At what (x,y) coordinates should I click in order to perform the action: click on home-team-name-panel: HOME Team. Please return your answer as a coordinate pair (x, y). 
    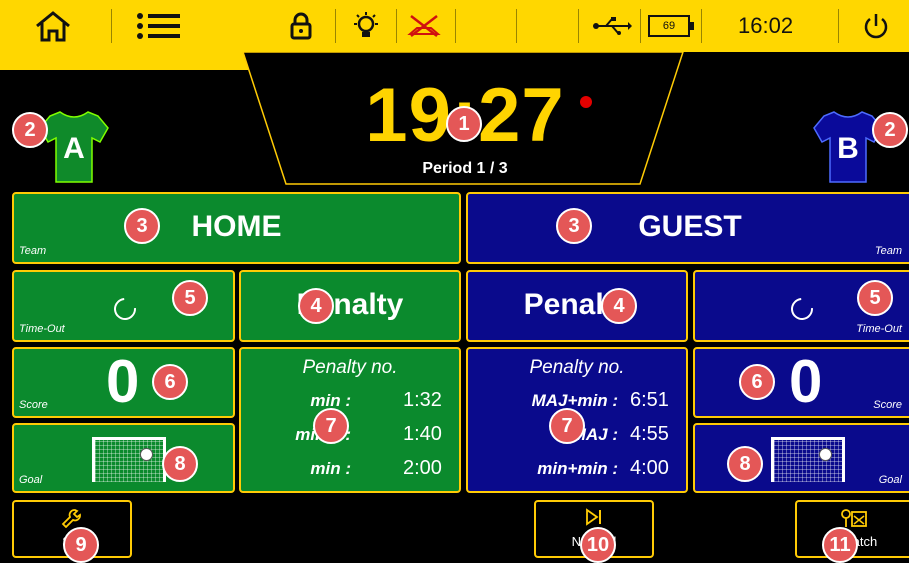
    Looking at the image, I should click on (236, 228).